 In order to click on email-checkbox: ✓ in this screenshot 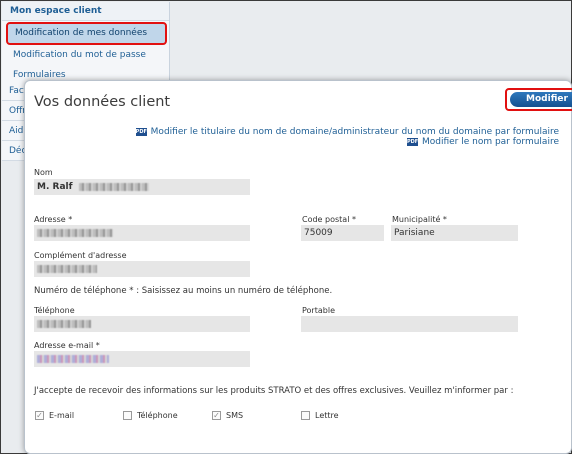, I will do `click(39, 415)`.